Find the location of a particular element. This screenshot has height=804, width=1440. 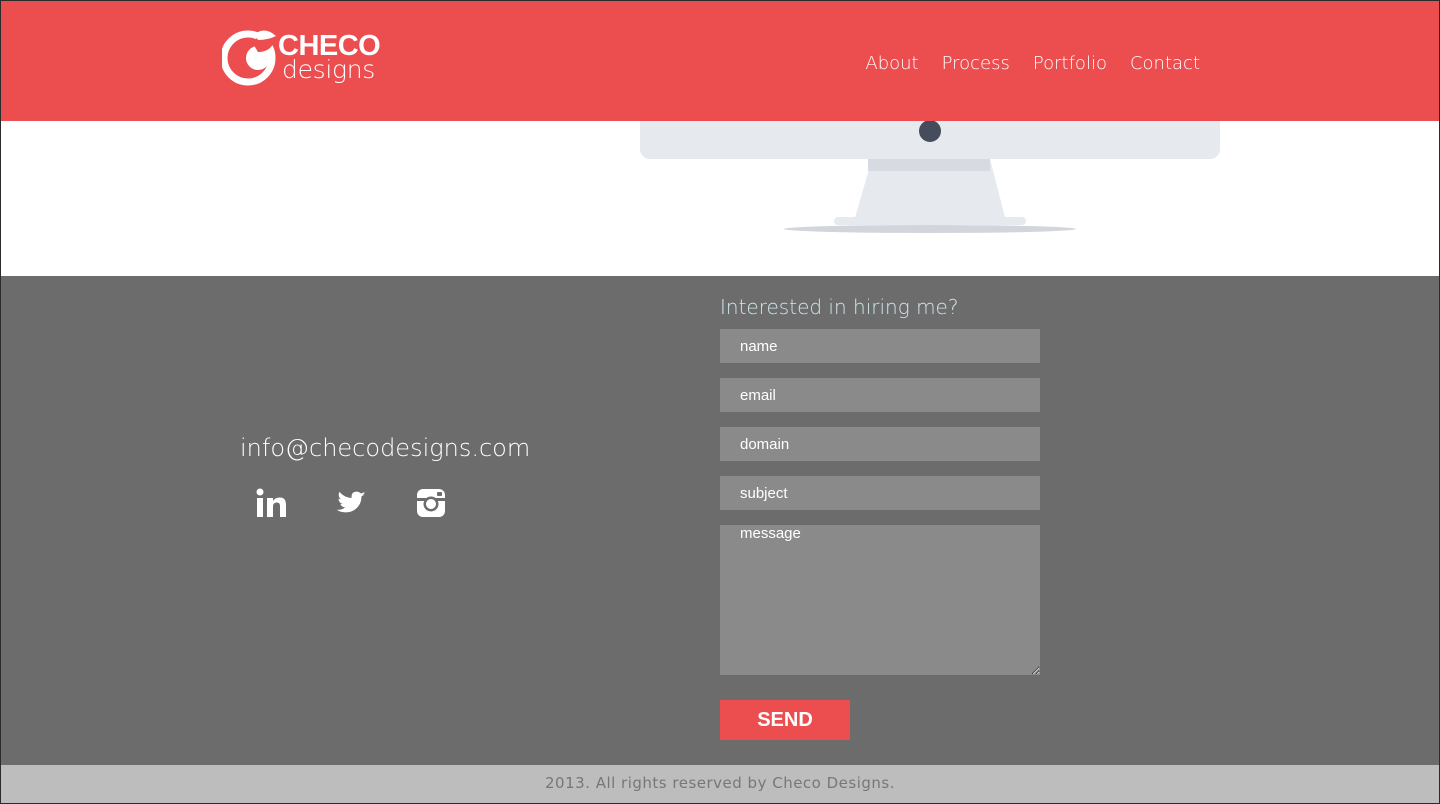

main-nav: About Process Portfolio Contact is located at coordinates (1032, 64).